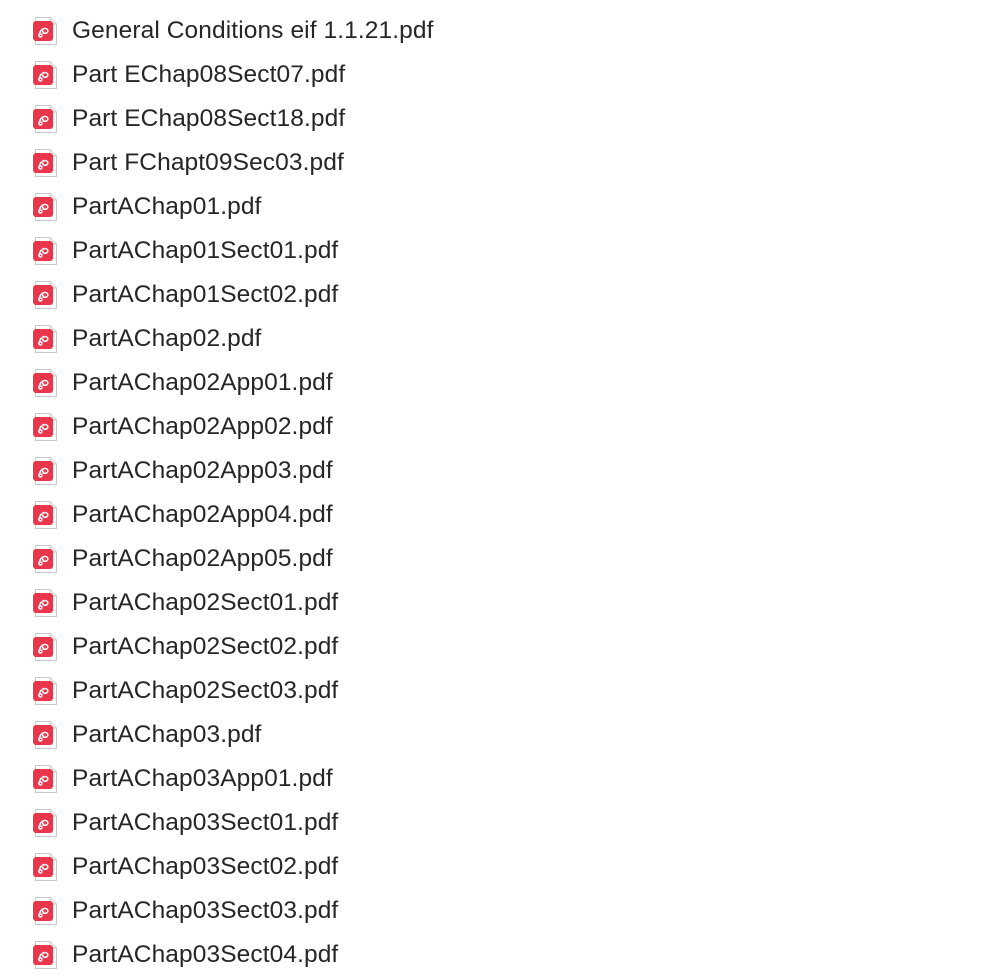 Image resolution: width=990 pixels, height=977 pixels. I want to click on file-name: PartAChap01Sect01.pdf, so click(205, 250).